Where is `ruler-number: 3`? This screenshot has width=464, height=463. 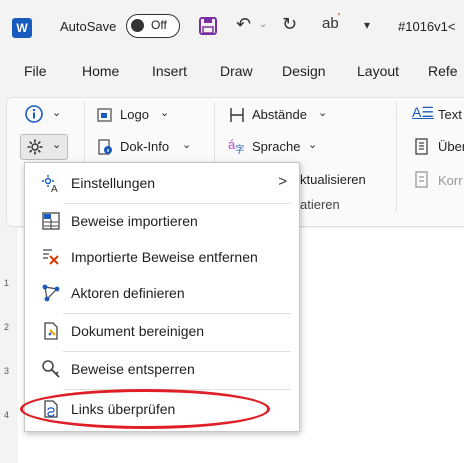 ruler-number: 3 is located at coordinates (7, 371).